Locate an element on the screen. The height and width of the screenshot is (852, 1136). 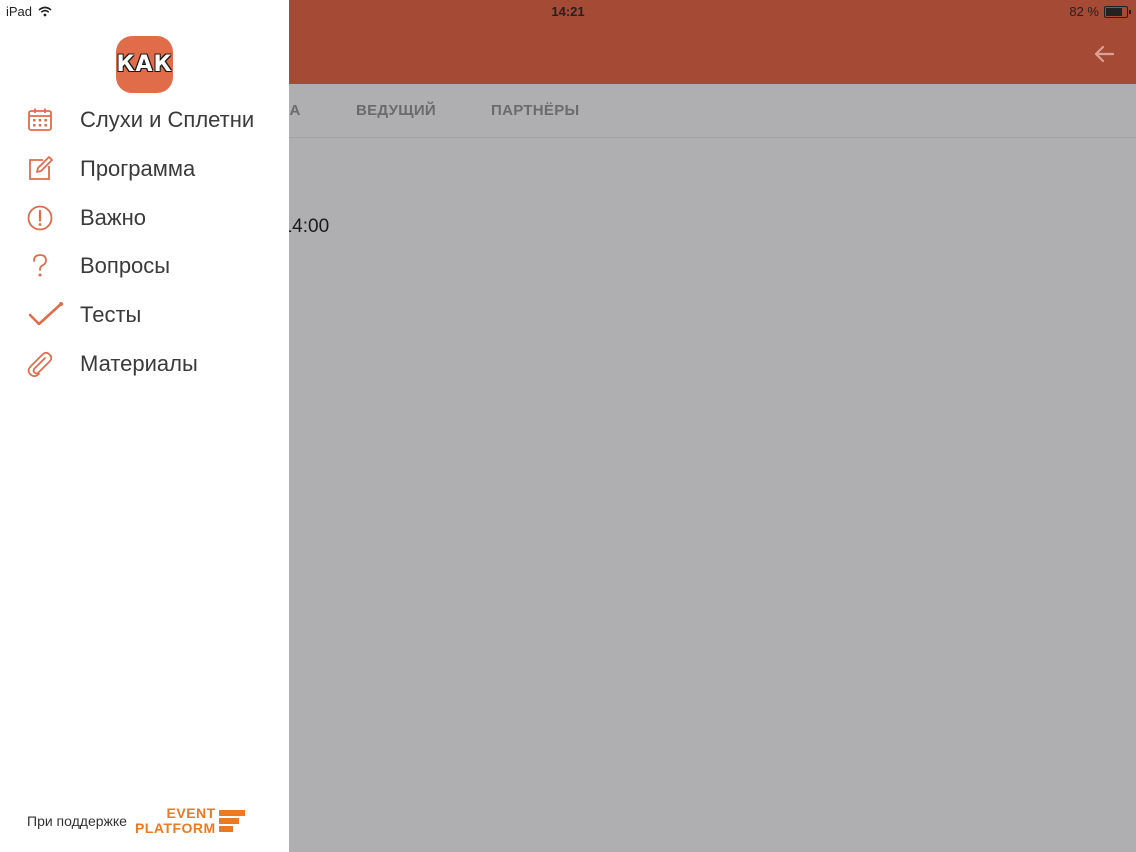
question-icon is located at coordinates (40, 266).